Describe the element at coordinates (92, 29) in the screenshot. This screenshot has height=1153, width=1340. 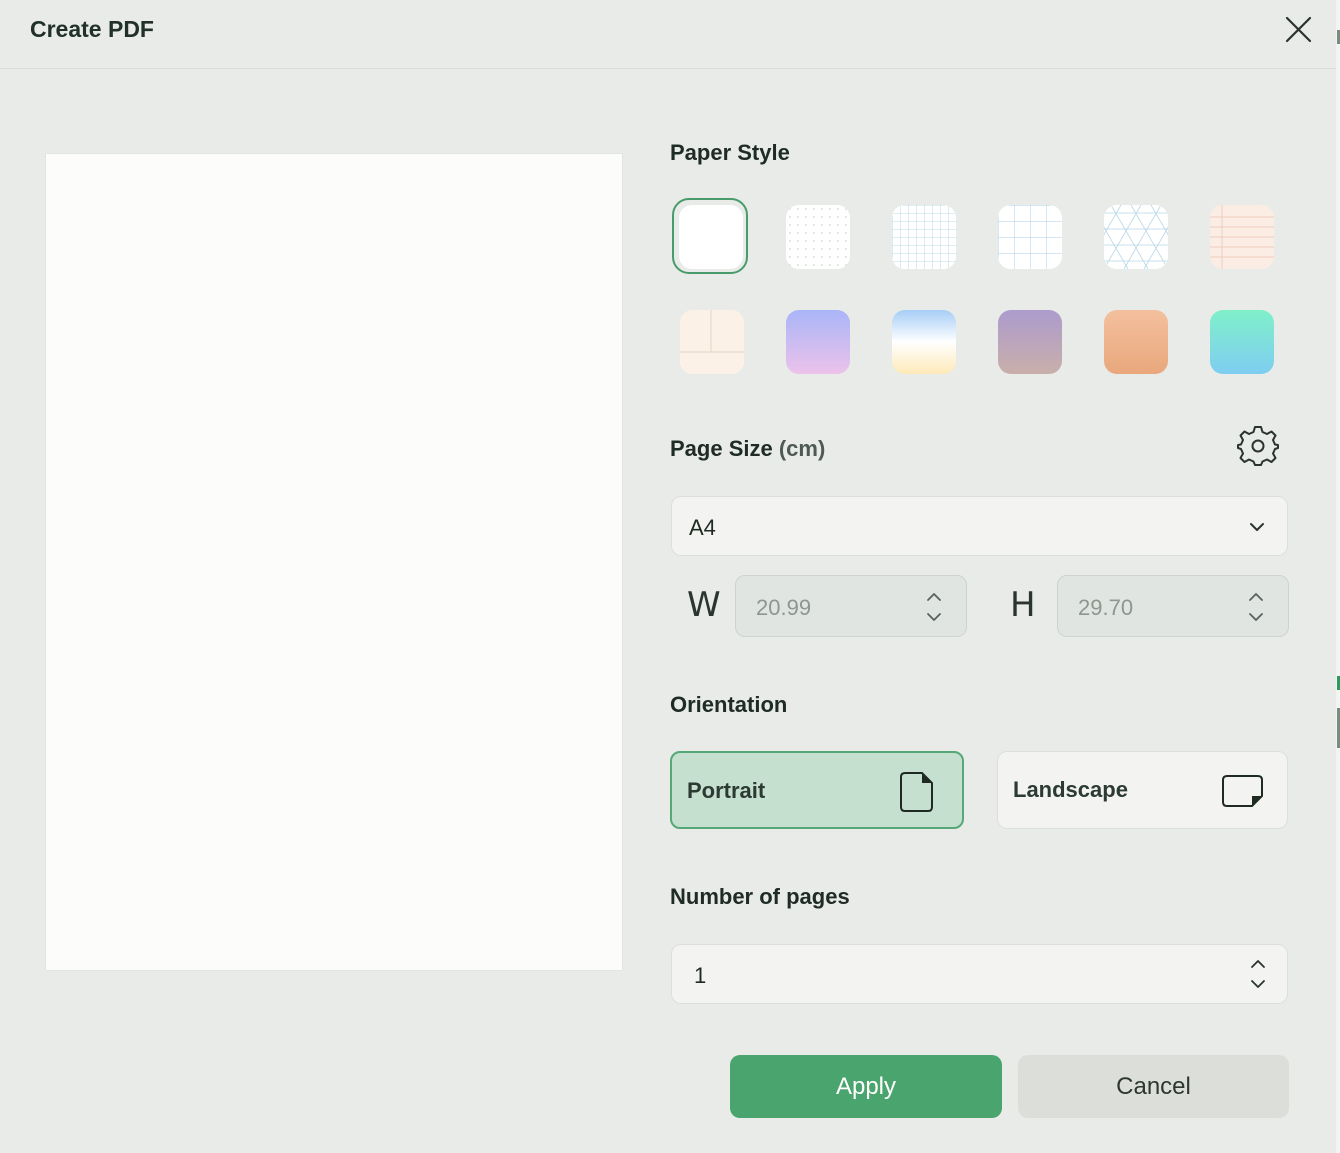
I see `dialog-title: Create PDF` at that location.